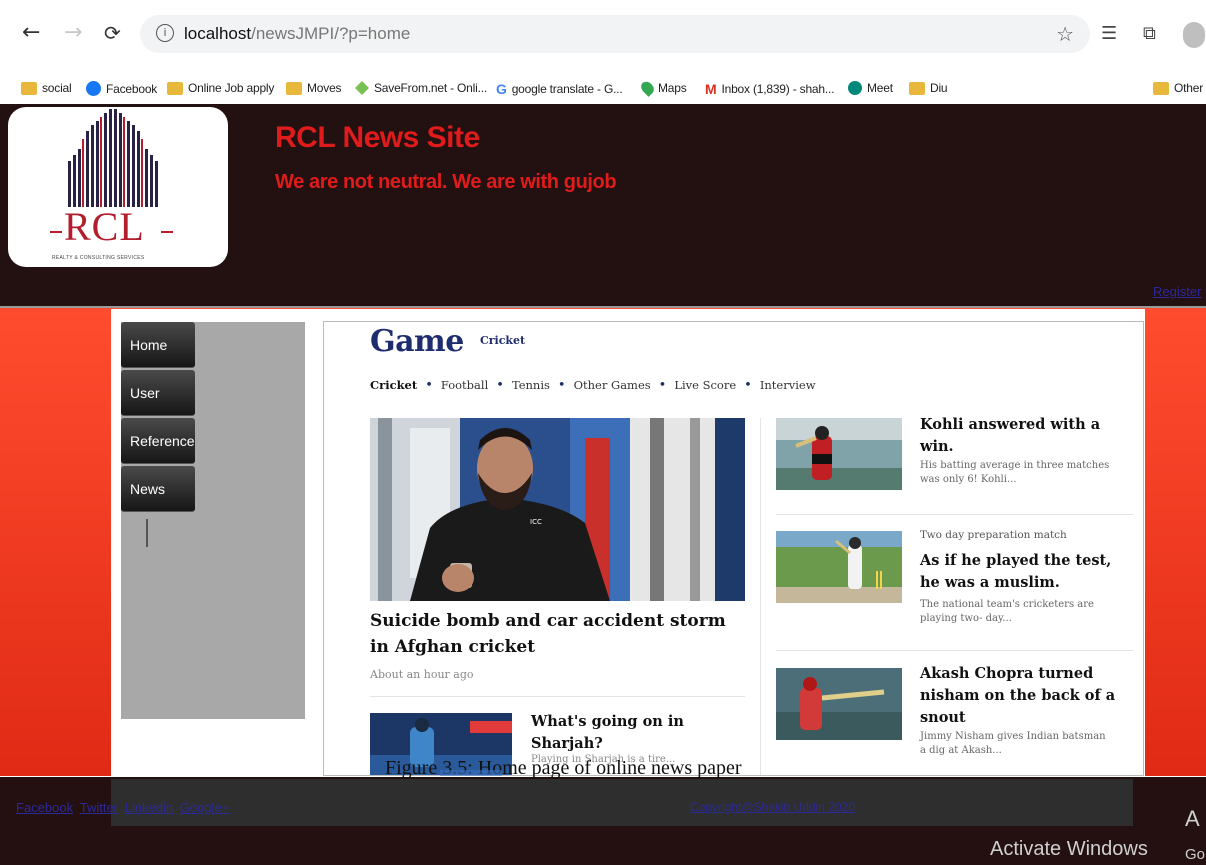 The image size is (1206, 865). I want to click on bookmark-label: social, so click(57, 88).